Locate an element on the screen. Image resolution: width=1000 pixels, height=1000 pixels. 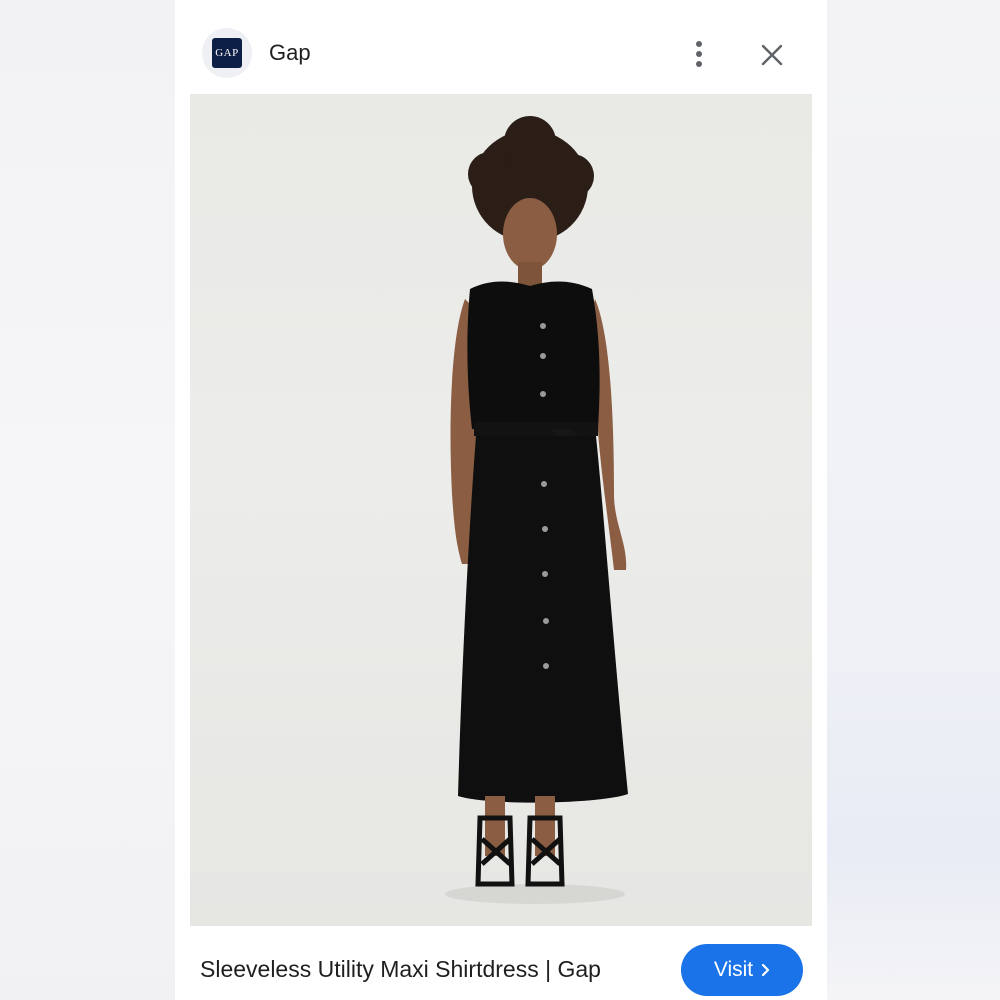
visit-label: Visit is located at coordinates (733, 969).